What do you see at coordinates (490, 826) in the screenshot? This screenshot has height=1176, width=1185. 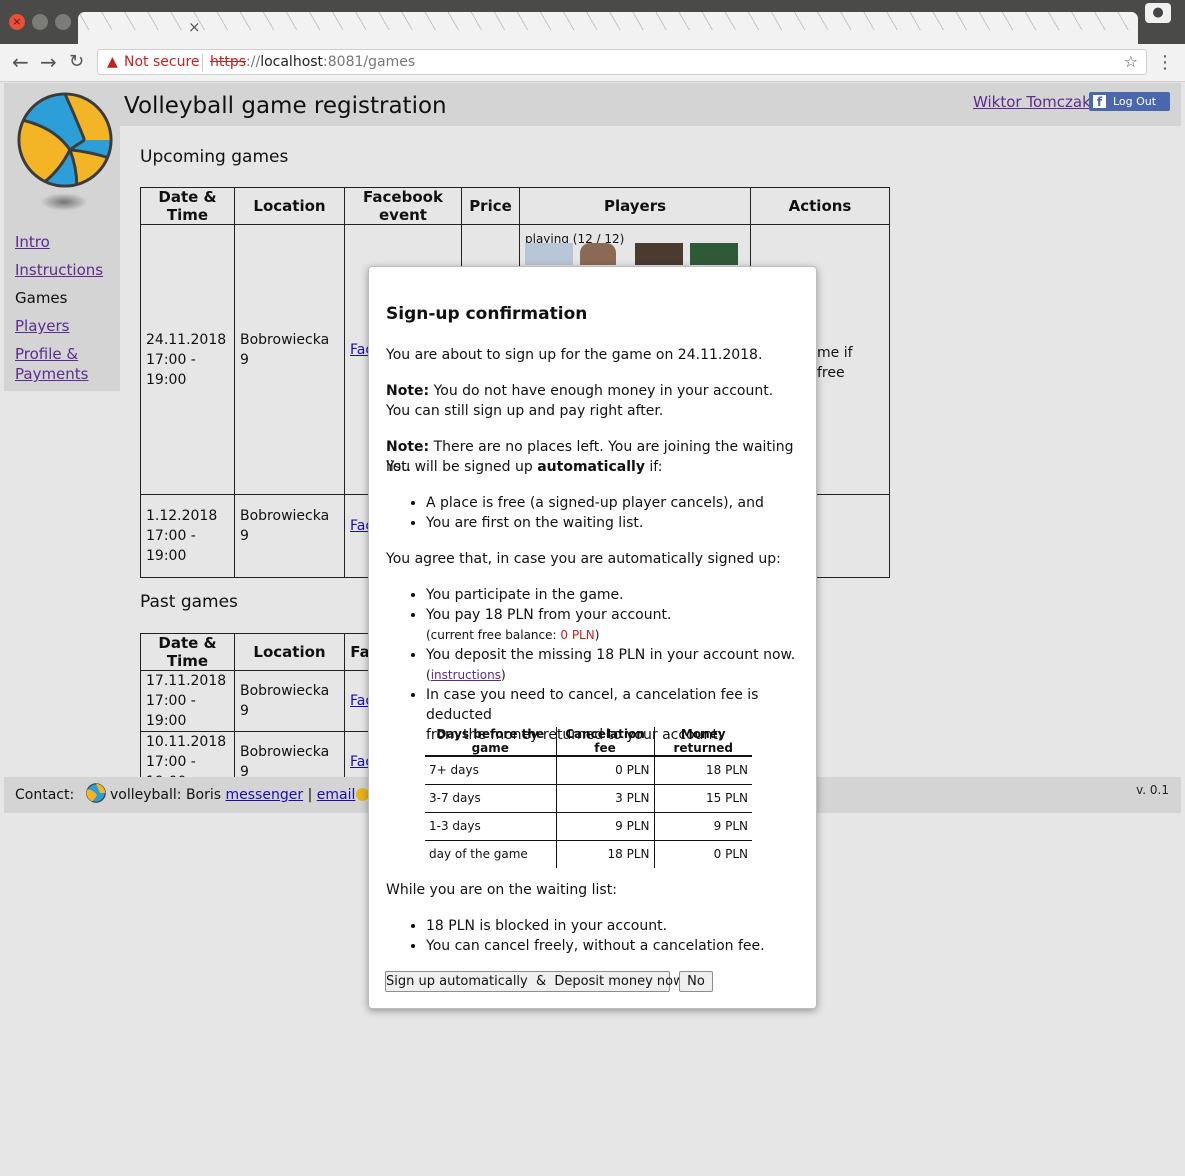 I see `fee-days: 1-3 days` at bounding box center [490, 826].